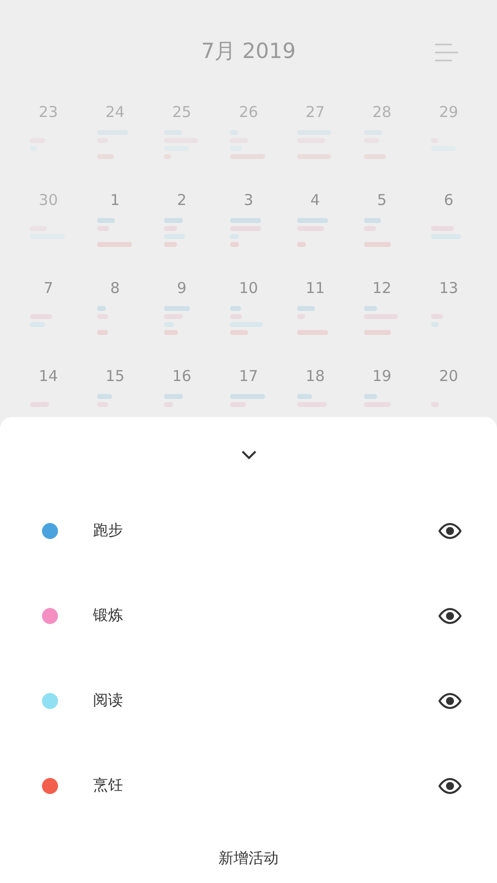 The width and height of the screenshot is (497, 883). I want to click on chevron-down-icon, so click(248, 455).